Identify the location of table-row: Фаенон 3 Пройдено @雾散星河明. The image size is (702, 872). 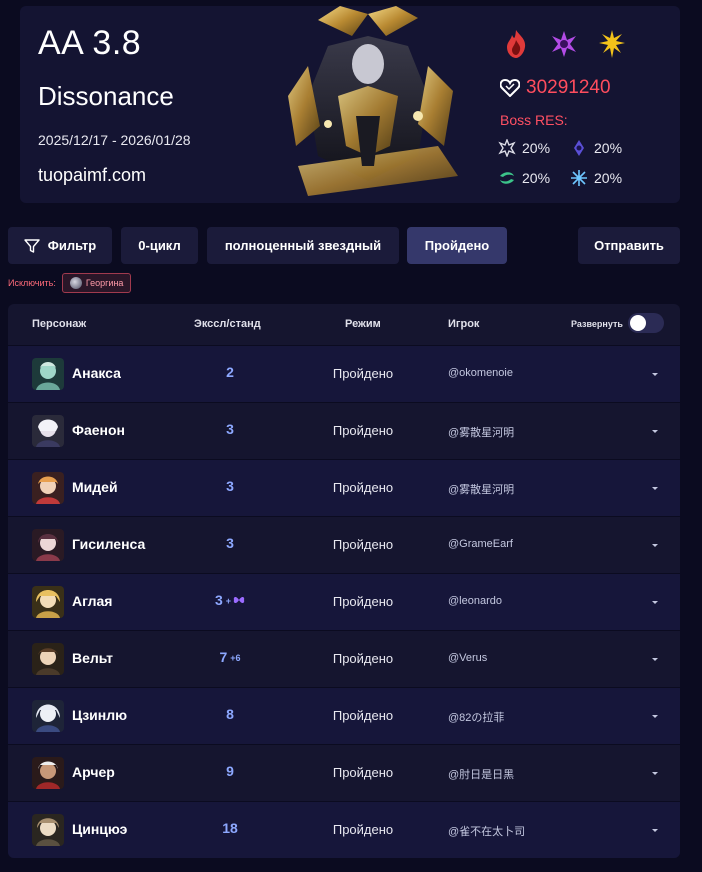
(344, 430).